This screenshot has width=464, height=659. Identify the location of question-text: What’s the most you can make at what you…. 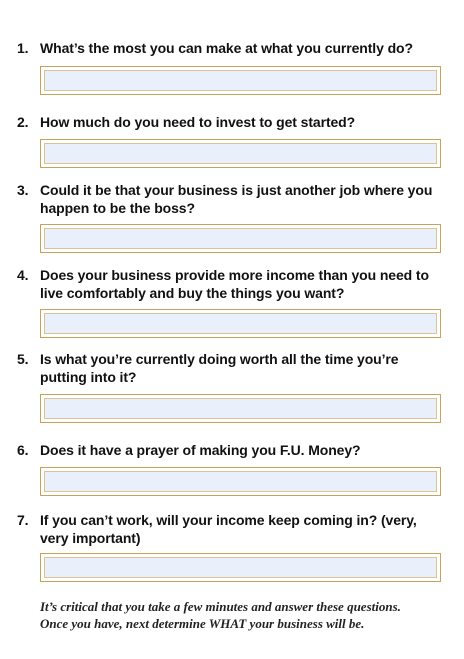
(226, 48).